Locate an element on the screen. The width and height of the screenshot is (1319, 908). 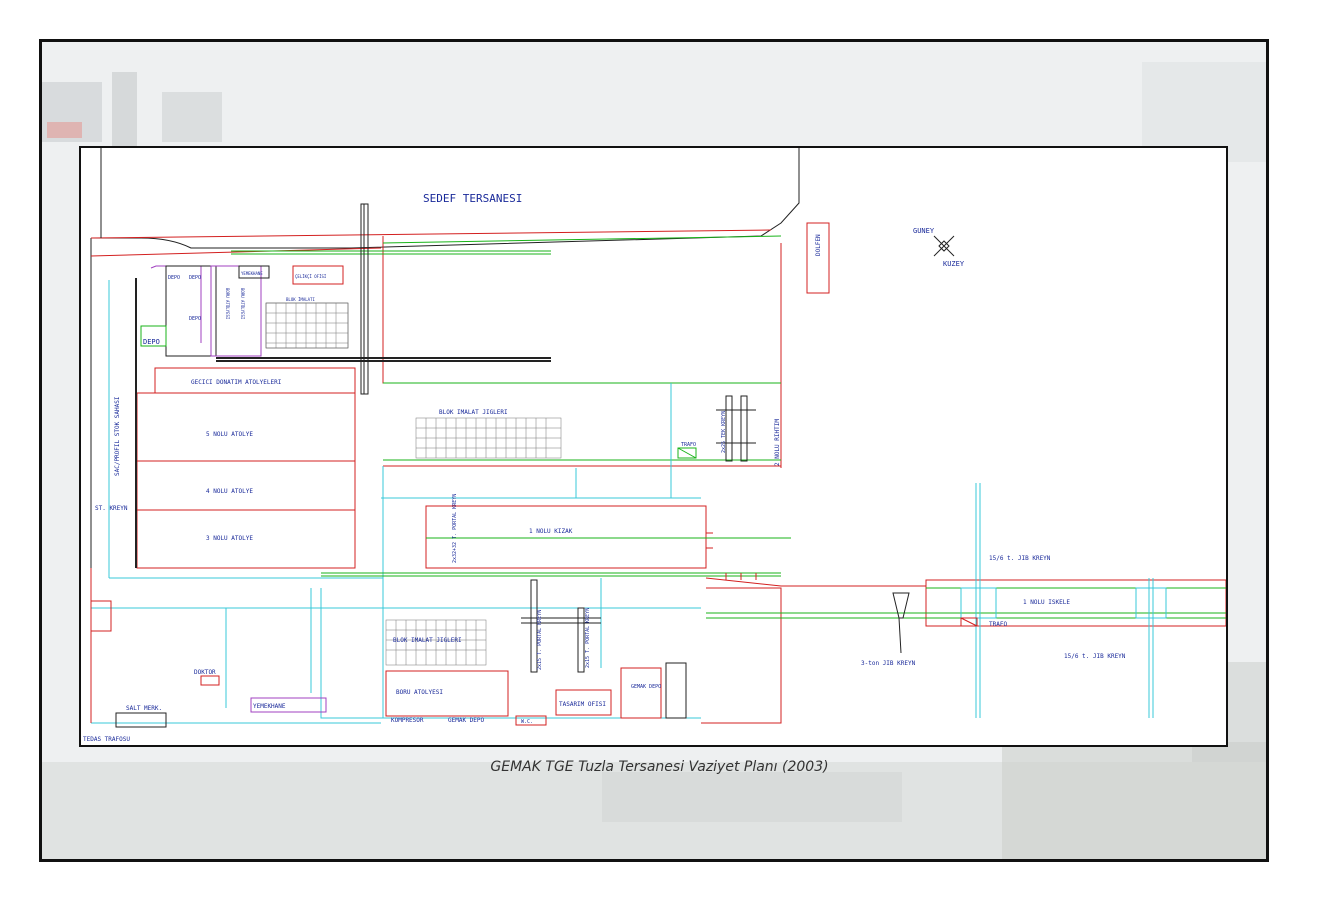
label-jib3: 3-ton JIB KREYN is located at coordinates (888, 663).